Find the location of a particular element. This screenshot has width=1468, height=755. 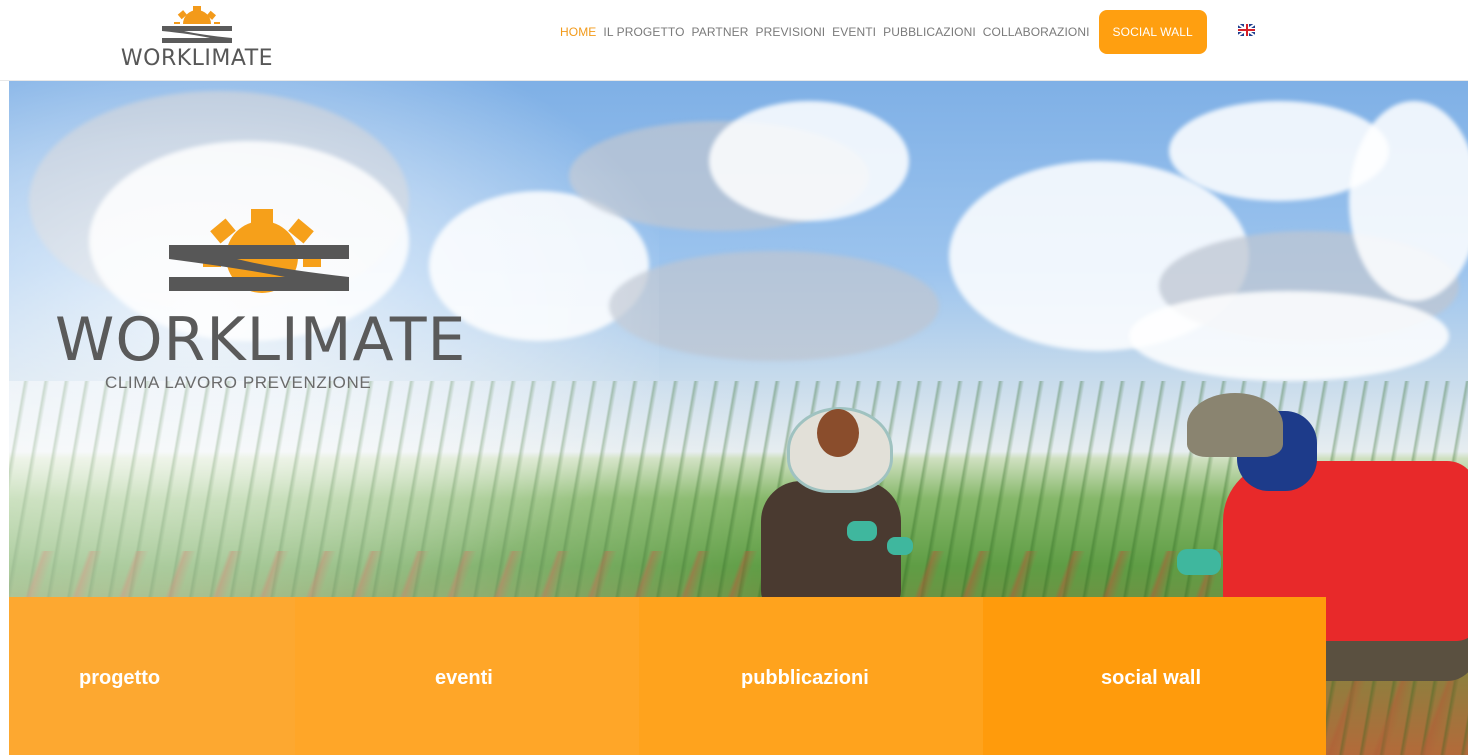

nav-il-progetto: IL PROGETTO is located at coordinates (643, 32).